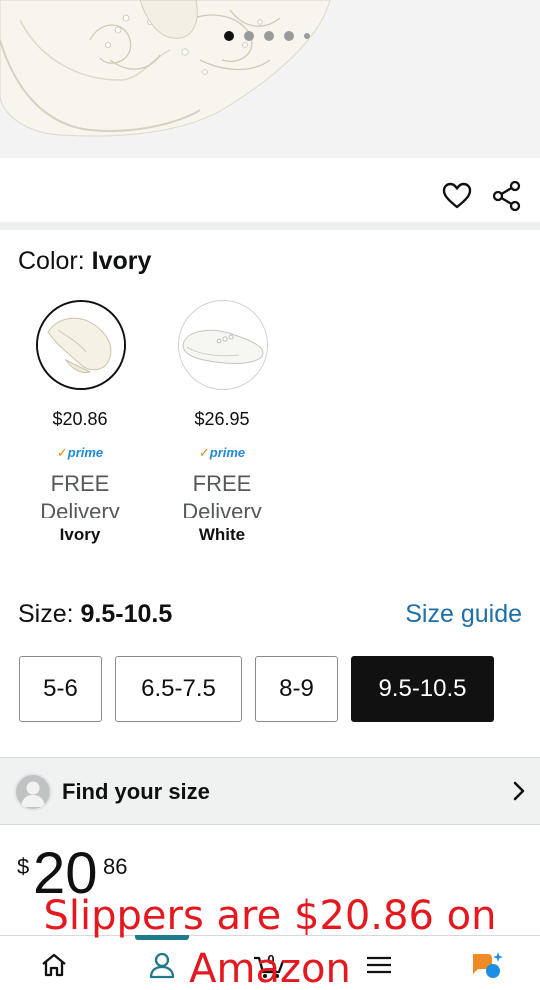  Describe the element at coordinates (463, 614) in the screenshot. I see `size-guide-link: Size guide` at that location.